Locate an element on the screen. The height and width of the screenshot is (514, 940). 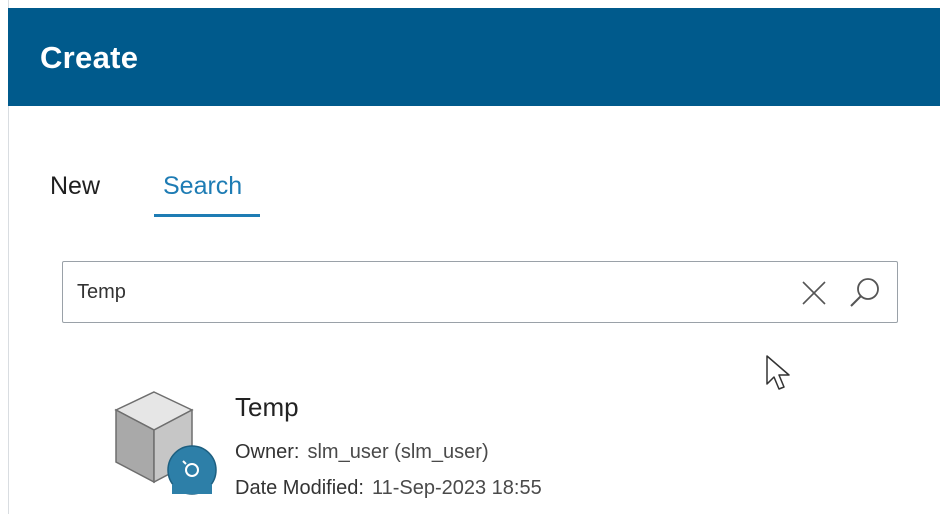
result-owner: Owner: slm_user (slm_user) is located at coordinates (362, 452).